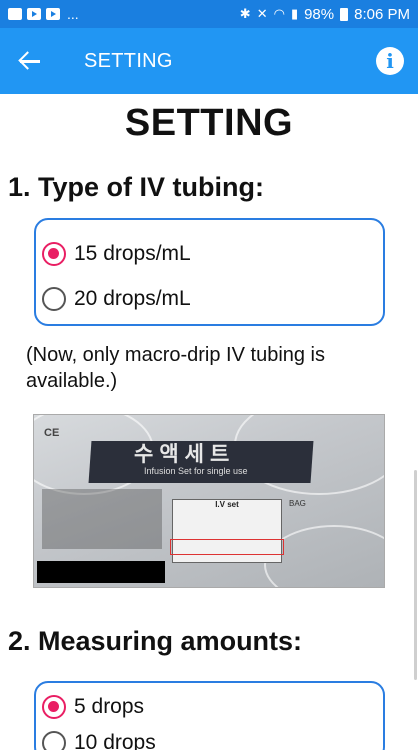  Describe the element at coordinates (155, 641) in the screenshot. I see `section-title-measuring-amounts: 2. Measuring amounts:` at that location.